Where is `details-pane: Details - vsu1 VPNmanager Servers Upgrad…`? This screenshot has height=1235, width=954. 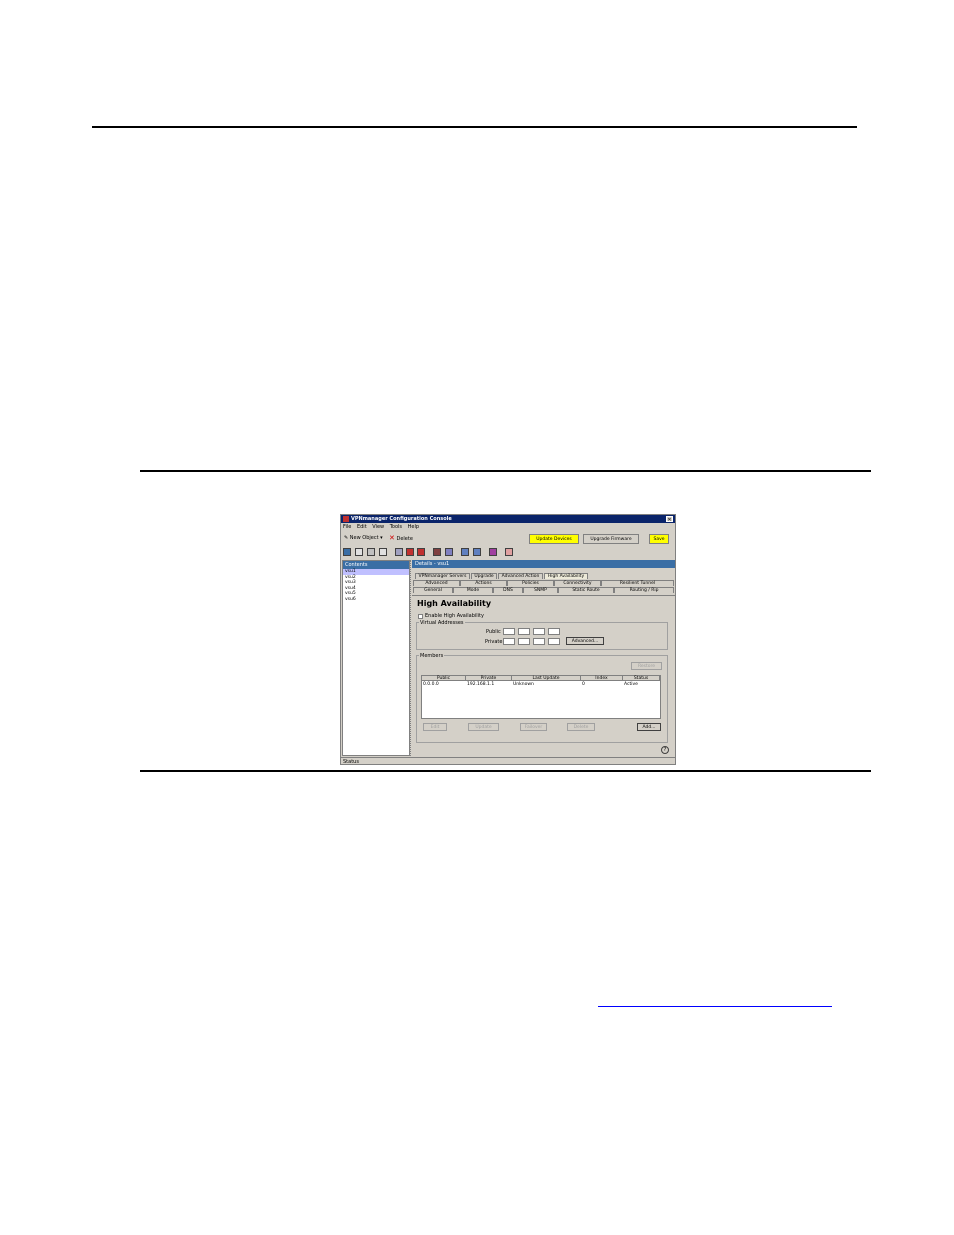
details-pane: Details - vsu1 VPNmanager Servers Upgrad… is located at coordinates (543, 658).